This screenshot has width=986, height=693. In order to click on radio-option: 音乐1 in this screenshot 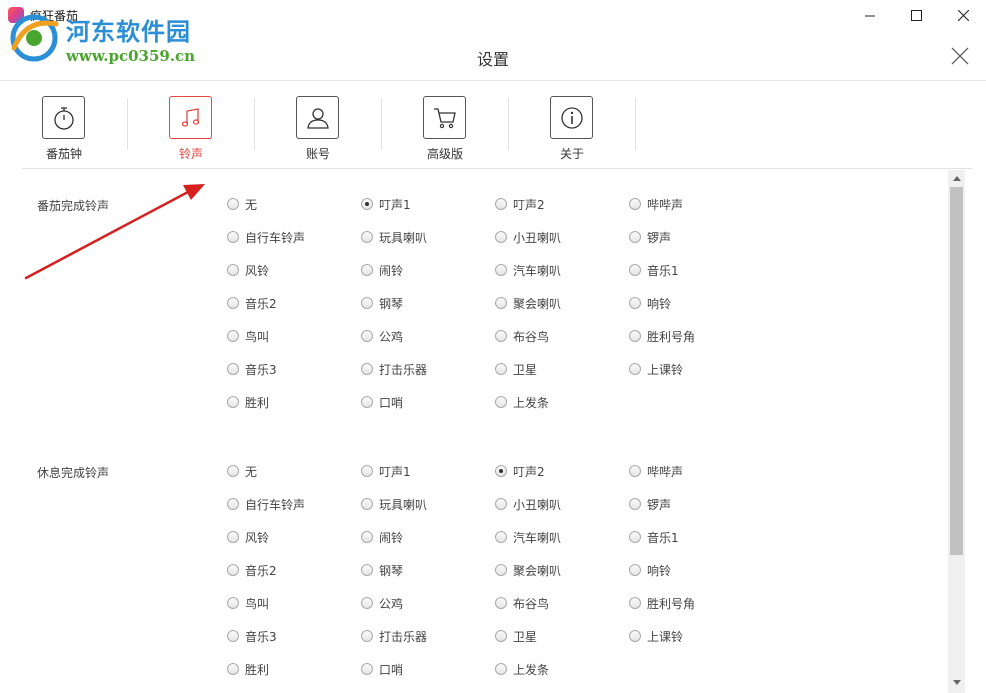, I will do `click(654, 537)`.